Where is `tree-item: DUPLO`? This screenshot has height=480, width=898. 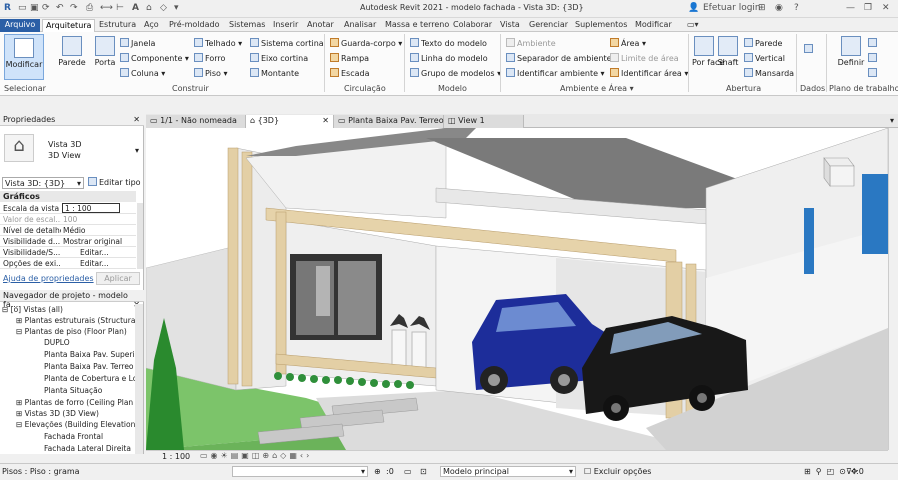 tree-item: DUPLO is located at coordinates (57, 342).